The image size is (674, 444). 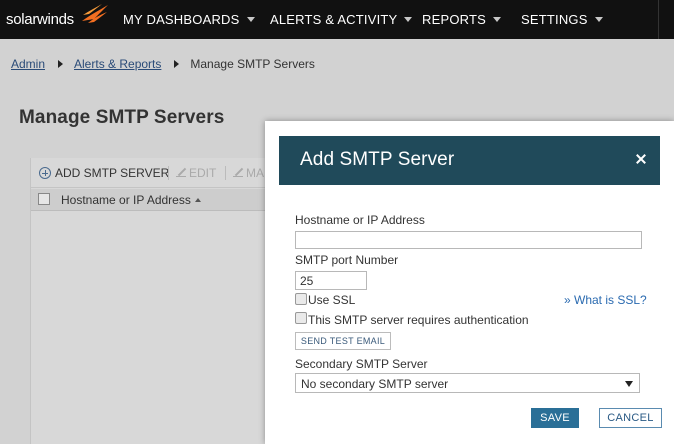 What do you see at coordinates (555, 418) in the screenshot?
I see `save-button: SAVE` at bounding box center [555, 418].